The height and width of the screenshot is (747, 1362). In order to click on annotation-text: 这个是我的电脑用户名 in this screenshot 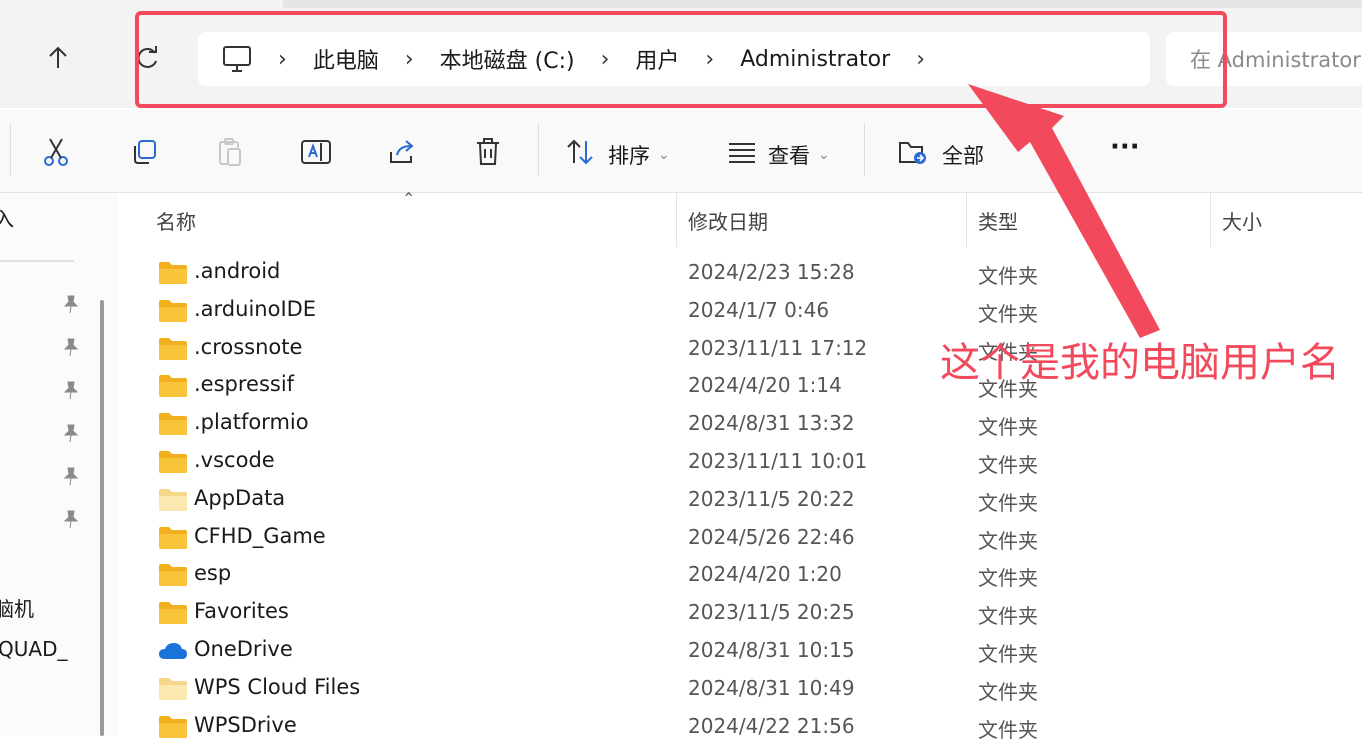, I will do `click(1140, 363)`.